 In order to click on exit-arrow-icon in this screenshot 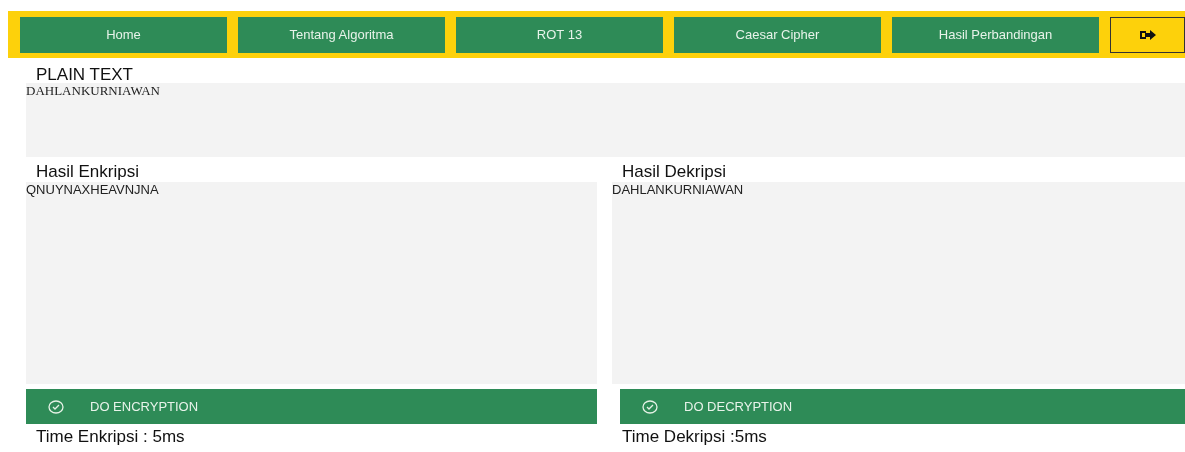, I will do `click(1147, 34)`.